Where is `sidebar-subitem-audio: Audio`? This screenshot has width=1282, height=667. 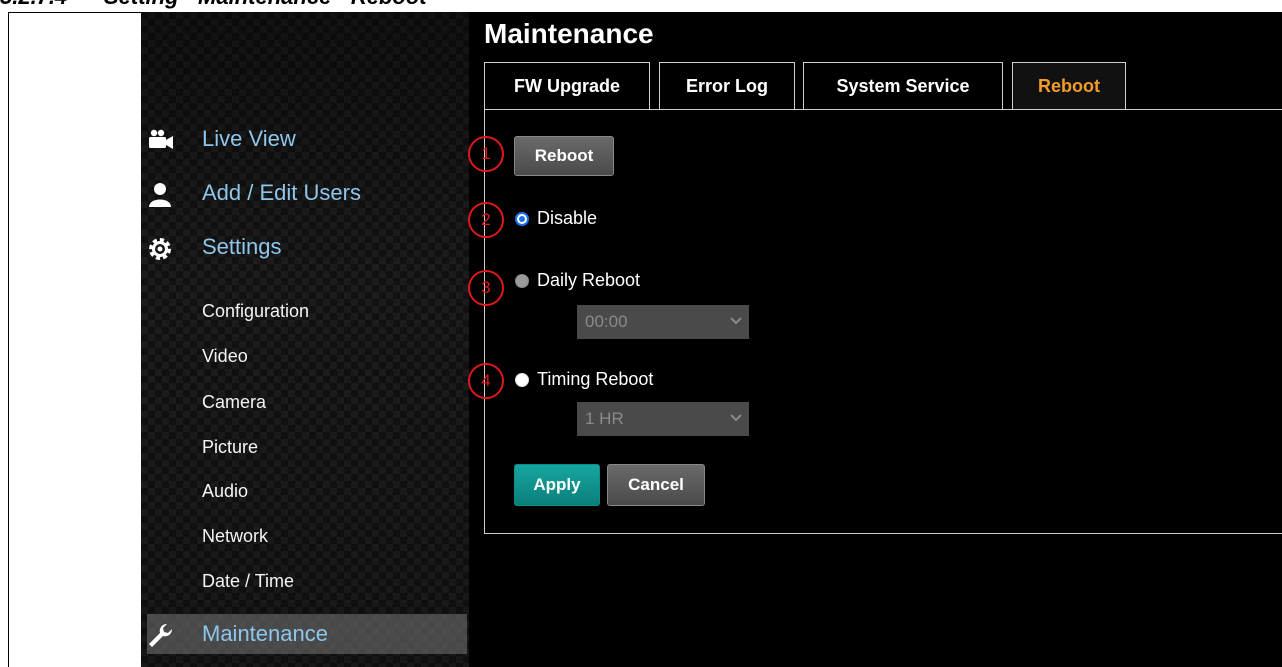
sidebar-subitem-audio: Audio is located at coordinates (225, 491).